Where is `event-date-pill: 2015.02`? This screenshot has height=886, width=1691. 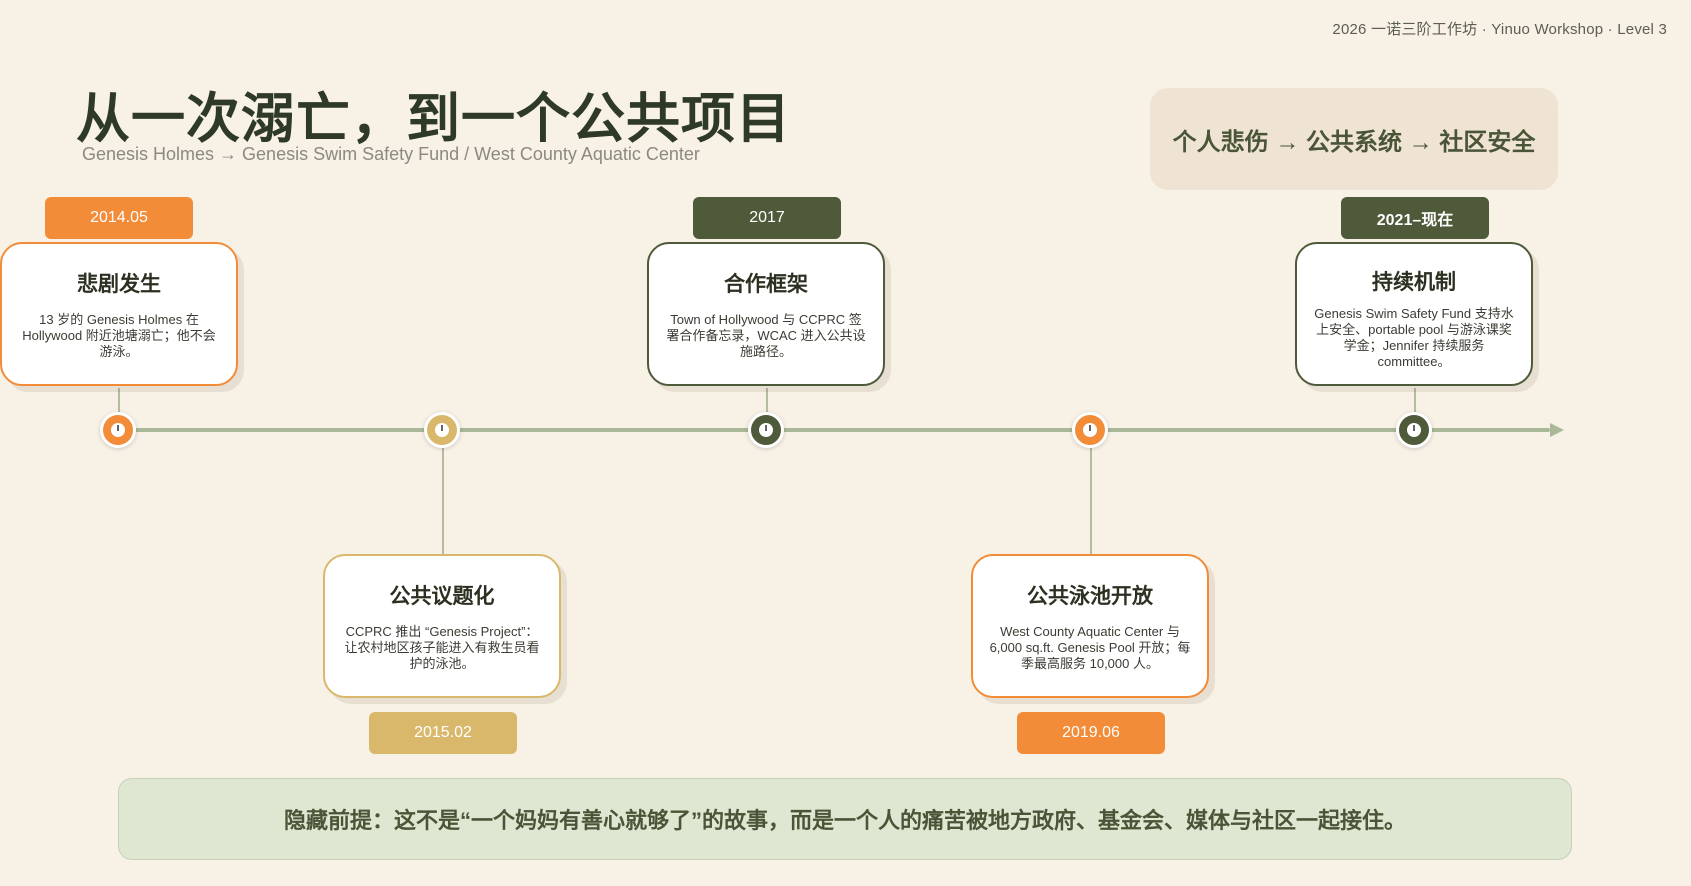
event-date-pill: 2015.02 is located at coordinates (443, 733).